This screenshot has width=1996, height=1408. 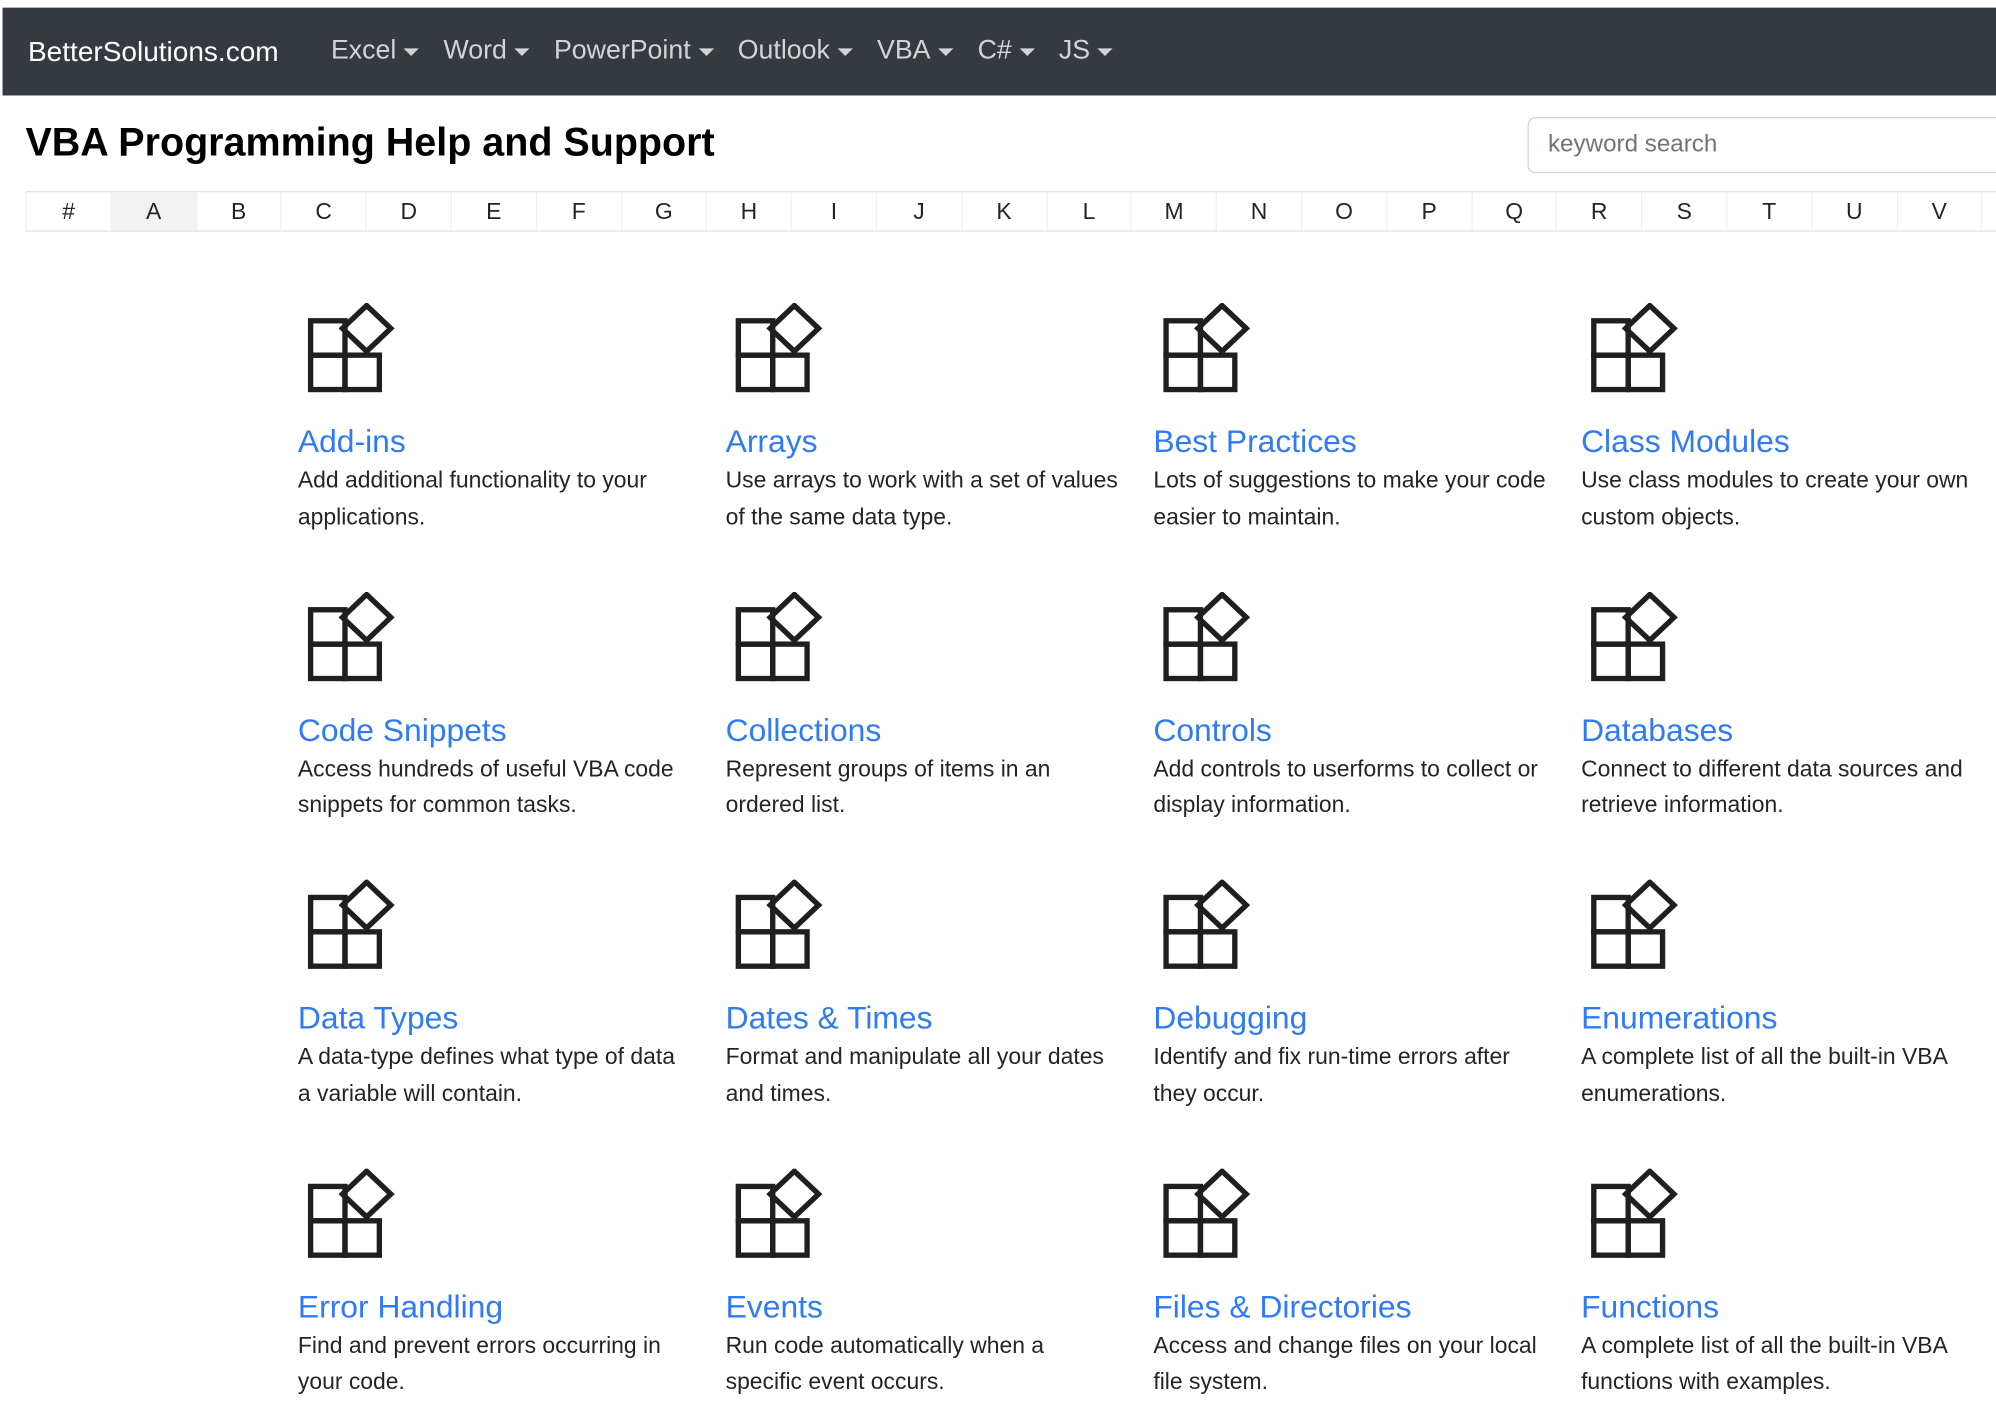 I want to click on alphabet-letter-e: E, so click(x=493, y=211).